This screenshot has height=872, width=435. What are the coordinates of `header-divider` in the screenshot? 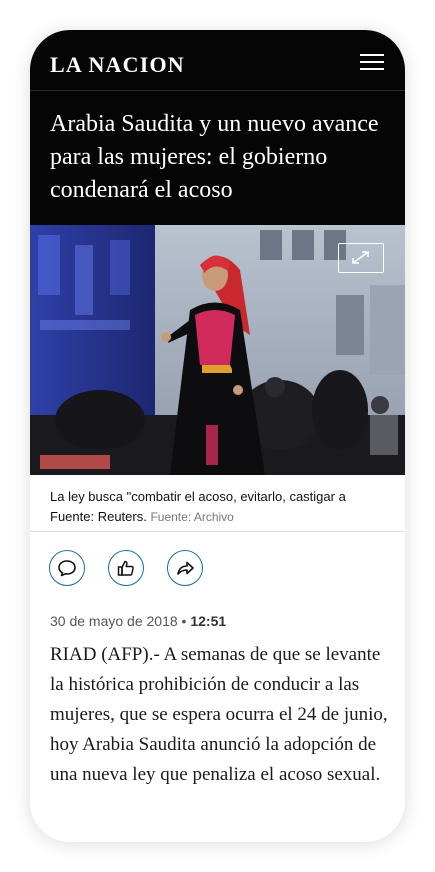 It's located at (217, 90).